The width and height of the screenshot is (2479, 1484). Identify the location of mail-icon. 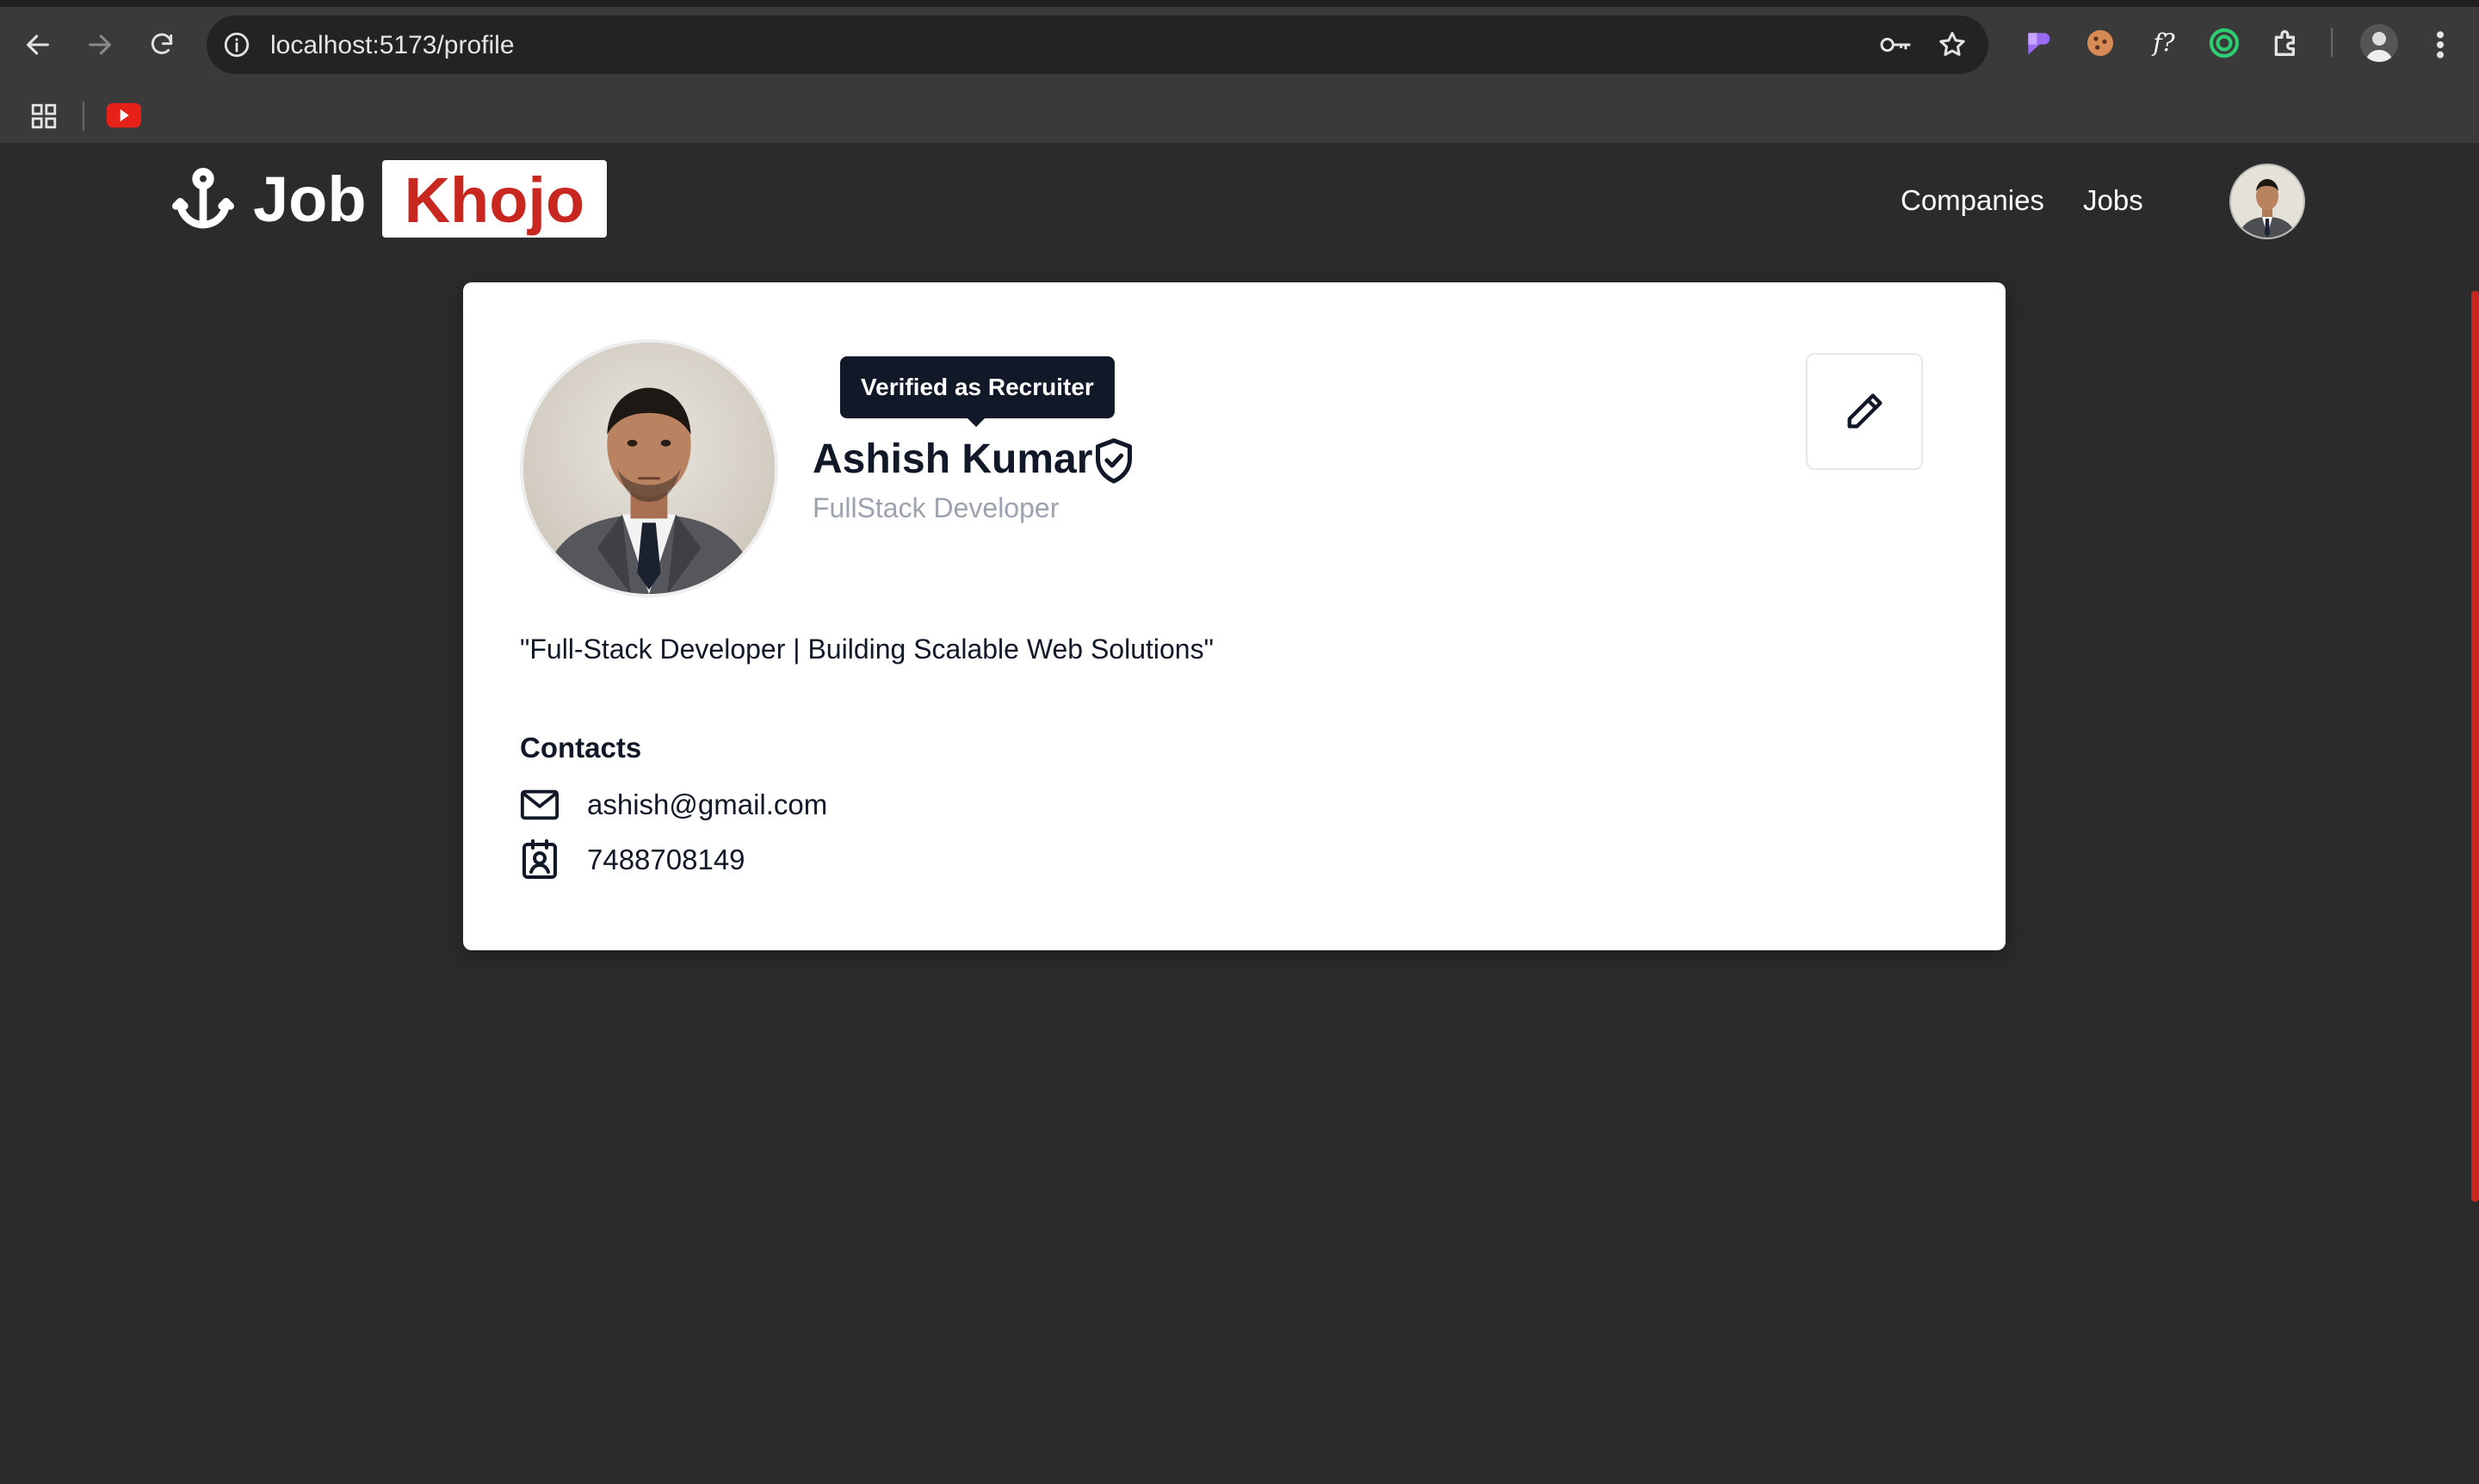
(539, 805).